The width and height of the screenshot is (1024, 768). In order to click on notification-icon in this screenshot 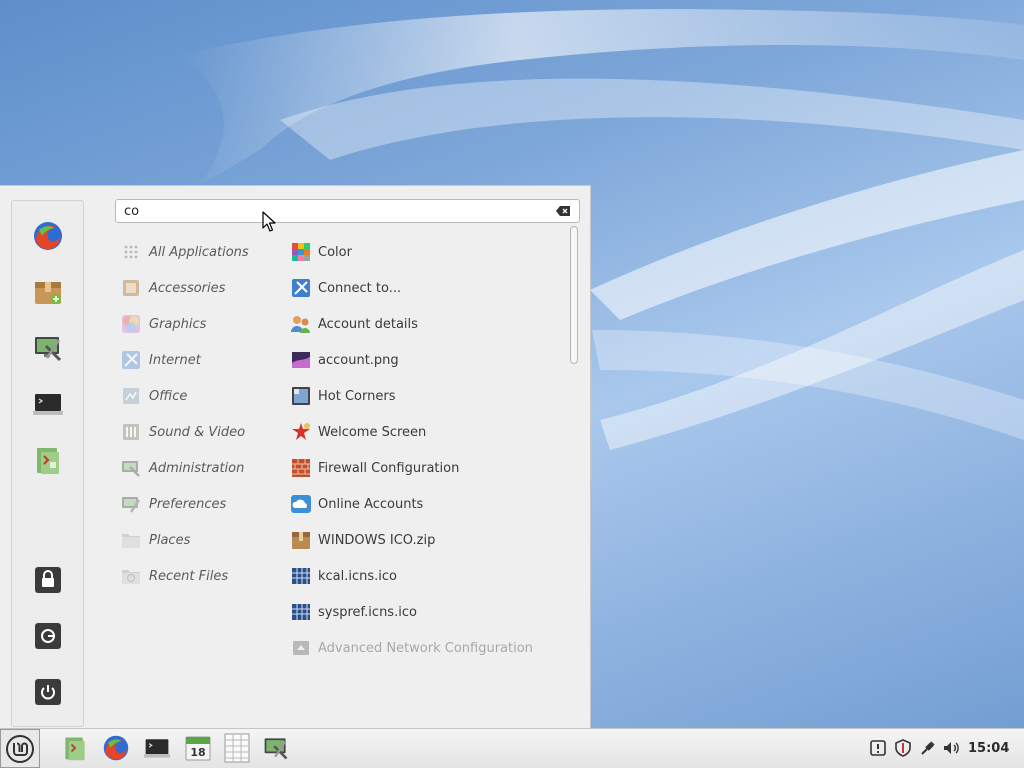, I will do `click(878, 748)`.